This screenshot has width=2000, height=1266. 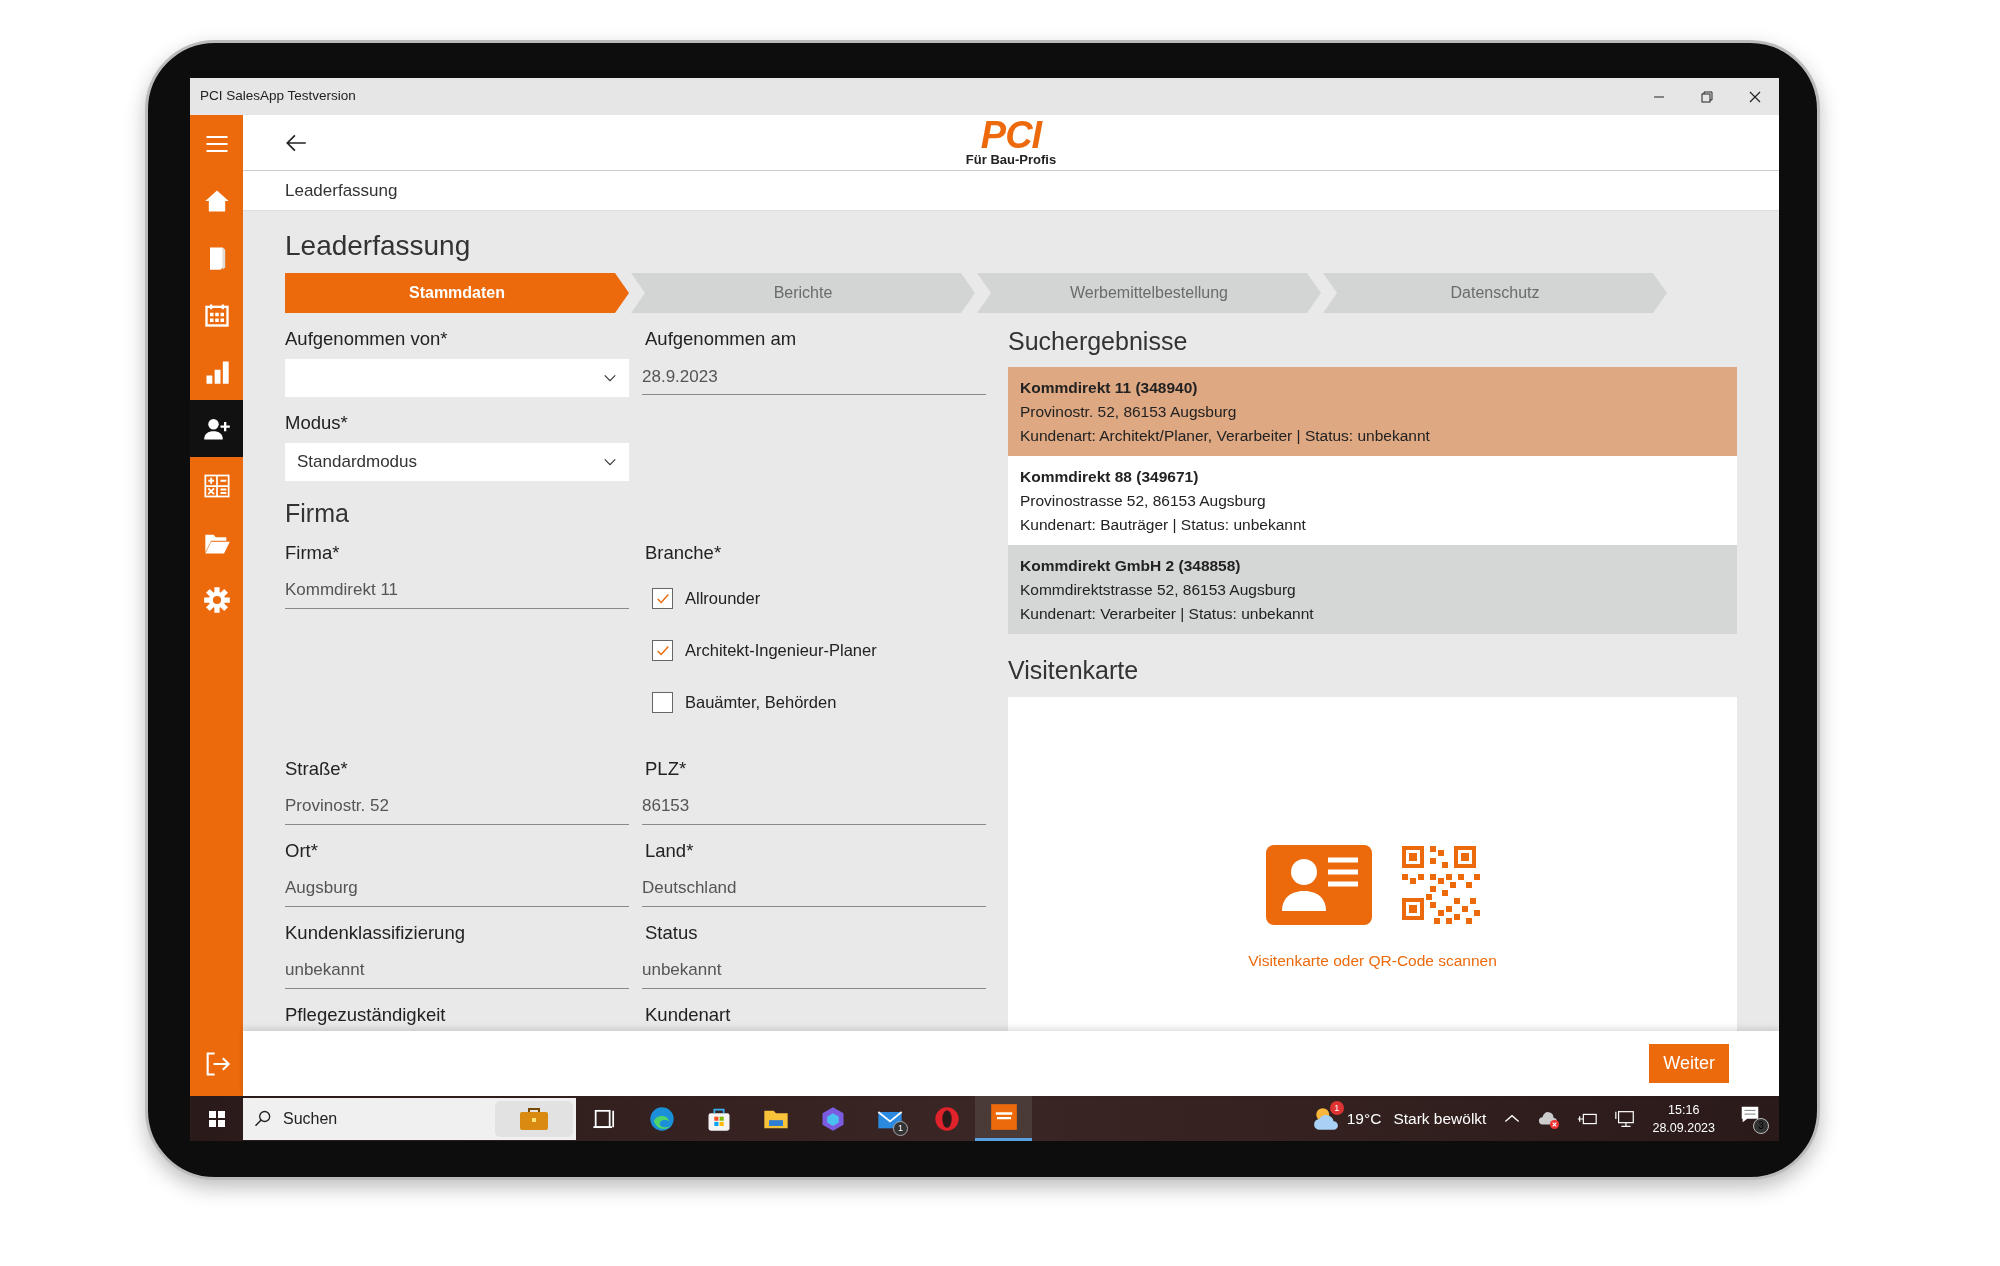 I want to click on search-result: Kommdirekt 88 (349671) Provinostrasse 52, 86153 Augsburg Kundenart: Bauträger | Status: unbekannt, so click(x=1372, y=500).